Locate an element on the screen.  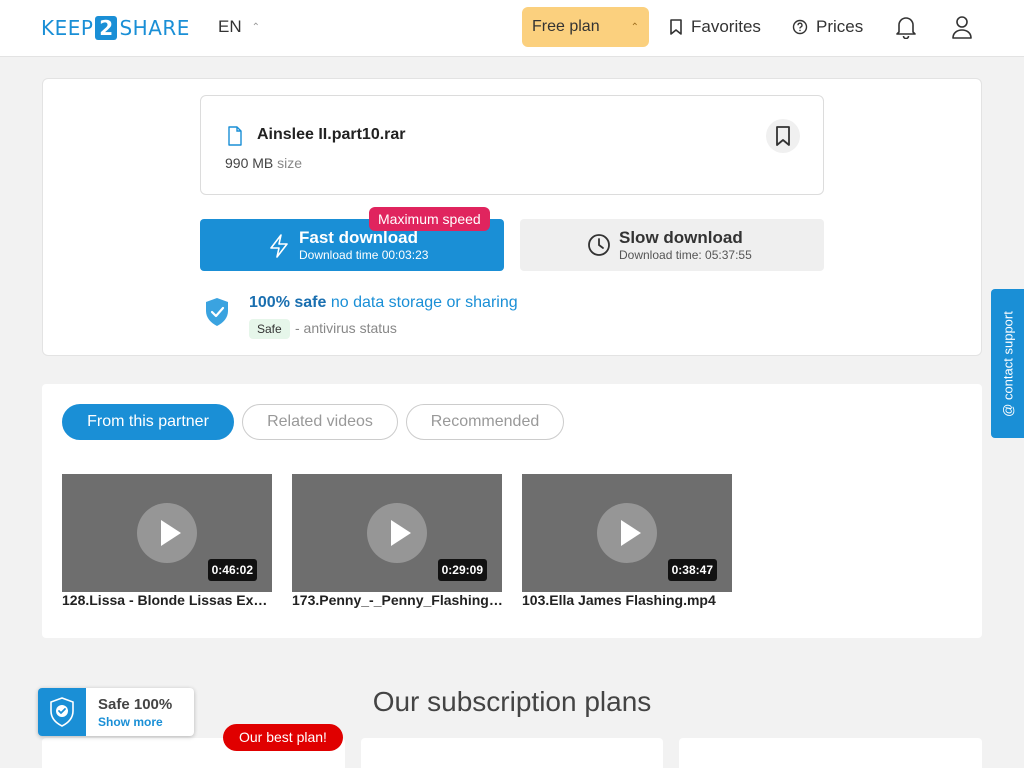
file-size: 990 MB size is located at coordinates (264, 163).